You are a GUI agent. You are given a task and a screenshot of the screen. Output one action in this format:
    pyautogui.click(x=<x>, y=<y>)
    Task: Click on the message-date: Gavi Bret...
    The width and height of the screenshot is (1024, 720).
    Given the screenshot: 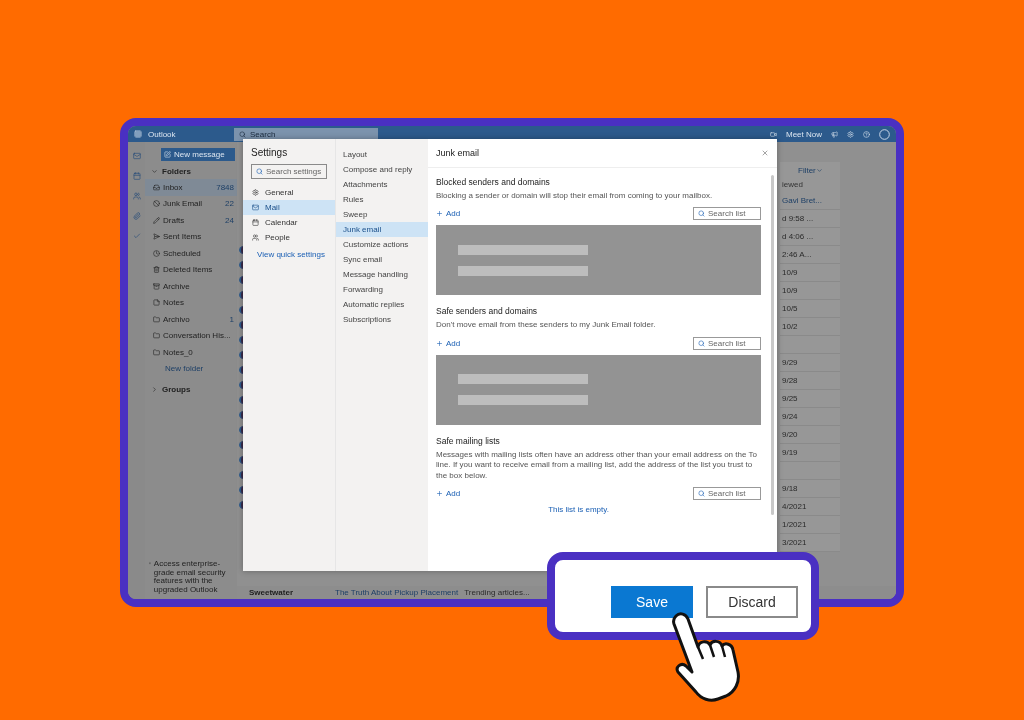 What is the action you would take?
    pyautogui.click(x=810, y=201)
    